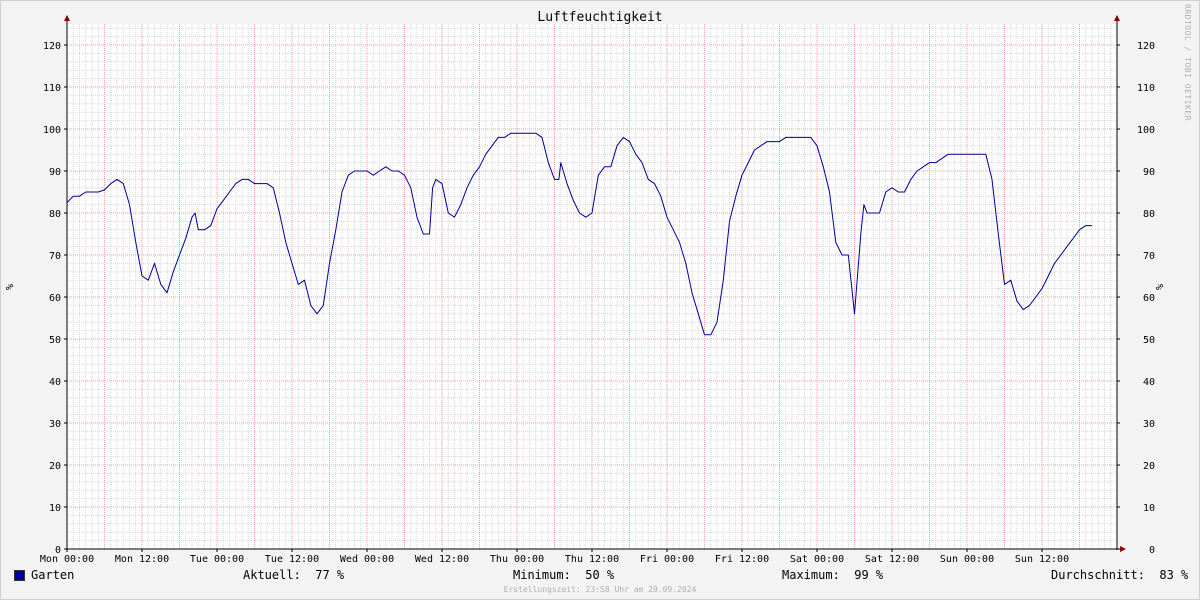  Describe the element at coordinates (1042, 559) in the screenshot. I see `x-tick-label: Sun 12:00` at that location.